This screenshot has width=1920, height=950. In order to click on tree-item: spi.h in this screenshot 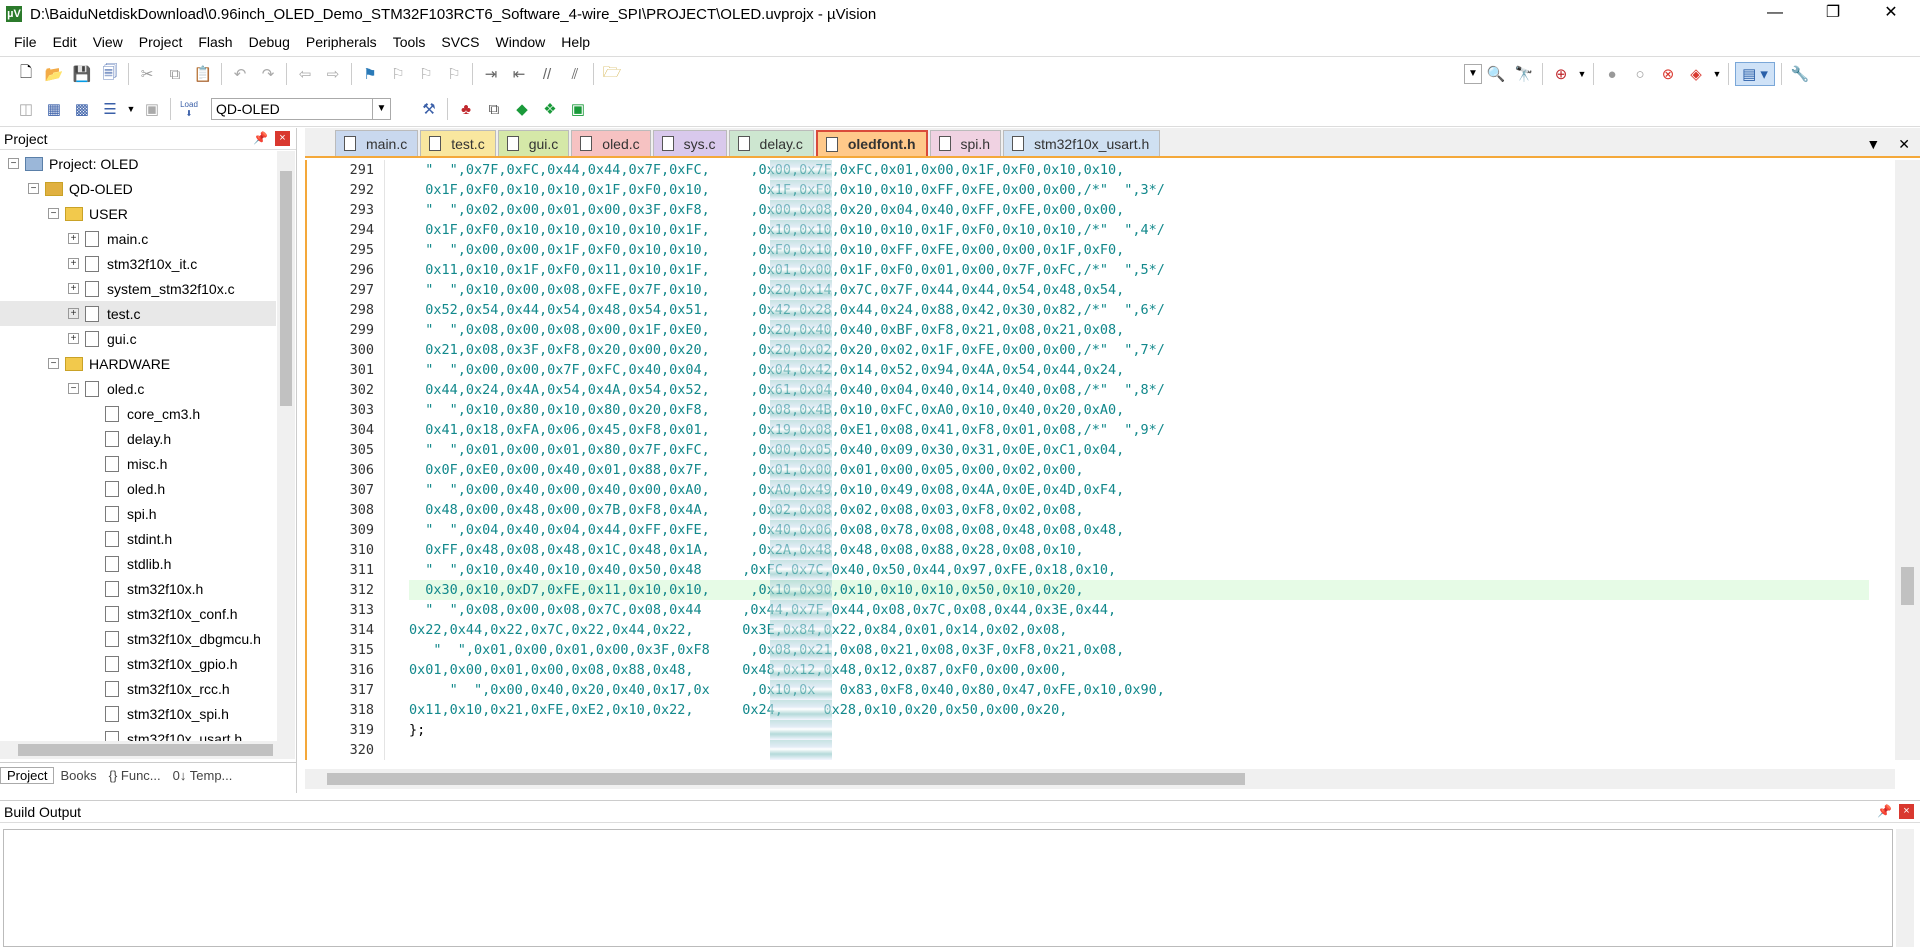, I will do `click(138, 513)`.